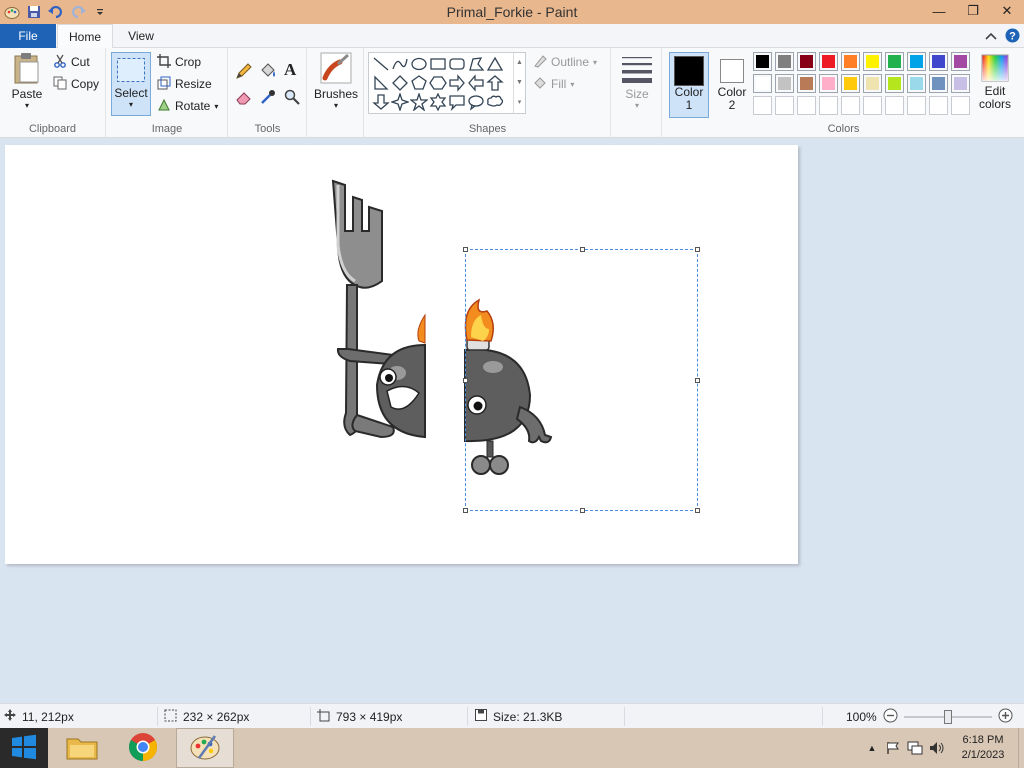 The width and height of the screenshot is (1024, 768). Describe the element at coordinates (381, 83) in the screenshot. I see `right-triangle-shape-icon` at that location.